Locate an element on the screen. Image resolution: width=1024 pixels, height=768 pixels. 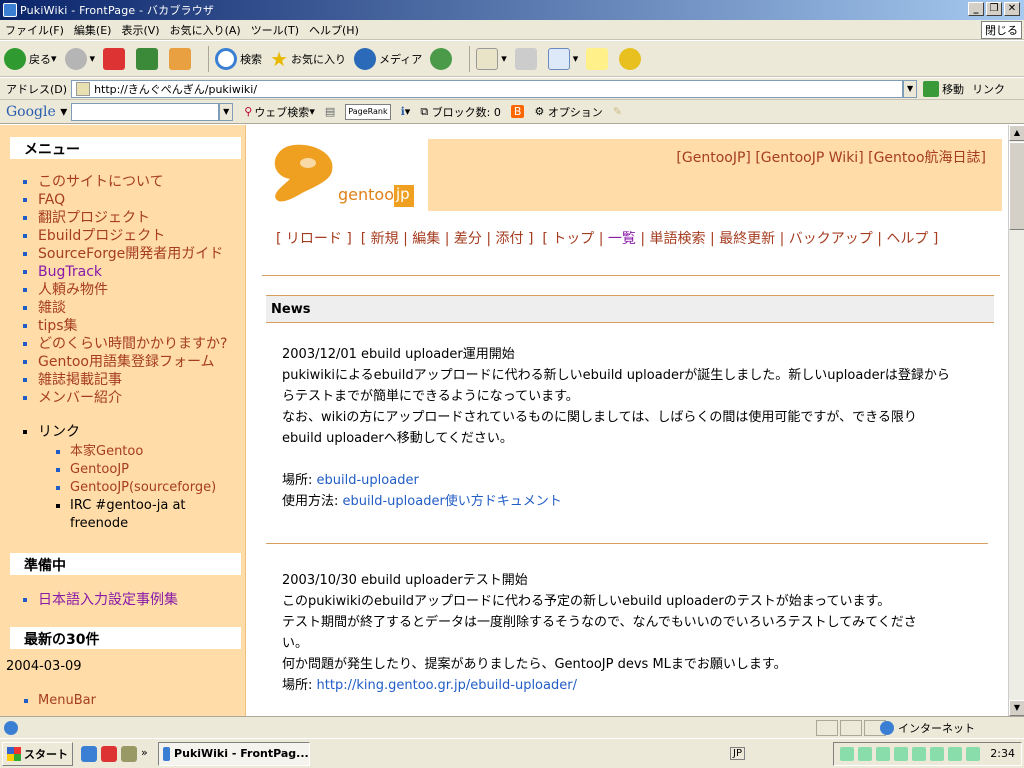
info-button: ℹ ▾ is located at coordinates (406, 111).